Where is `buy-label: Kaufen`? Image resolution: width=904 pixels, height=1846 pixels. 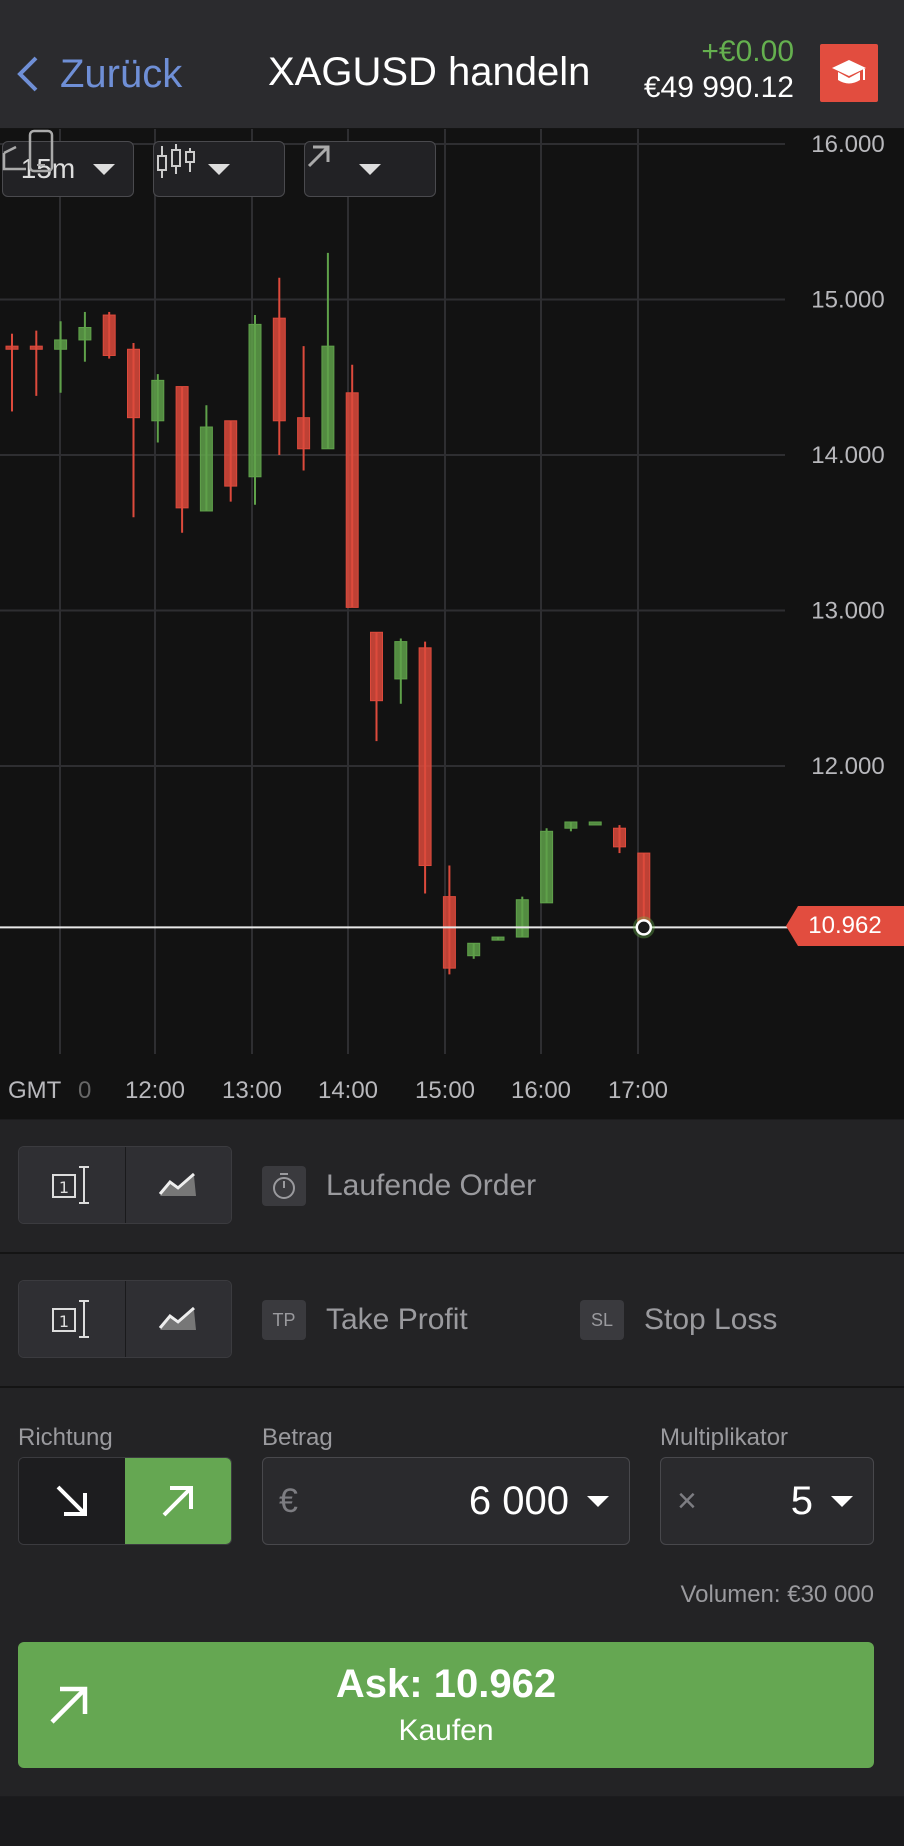 buy-label: Kaufen is located at coordinates (446, 1730).